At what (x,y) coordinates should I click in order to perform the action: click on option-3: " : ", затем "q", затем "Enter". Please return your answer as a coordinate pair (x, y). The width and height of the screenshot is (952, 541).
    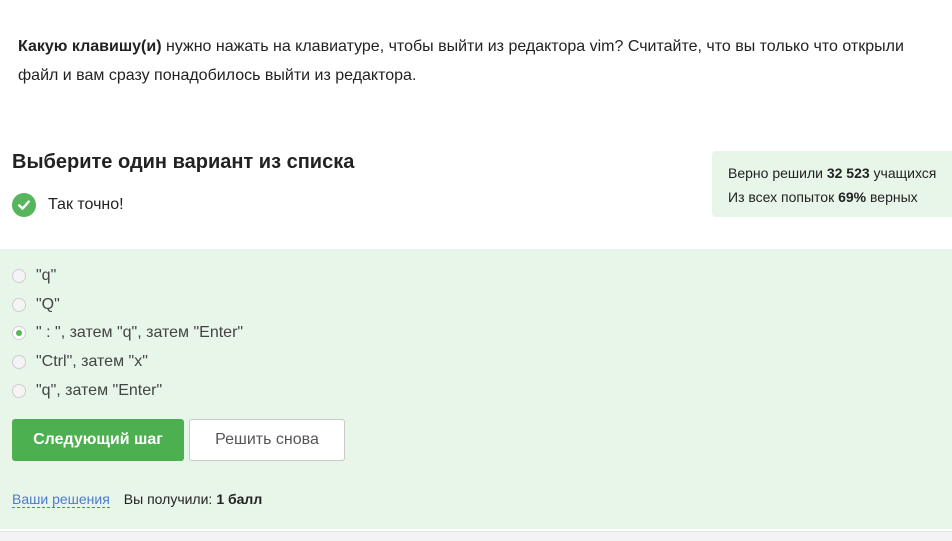
    Looking at the image, I should click on (127, 333).